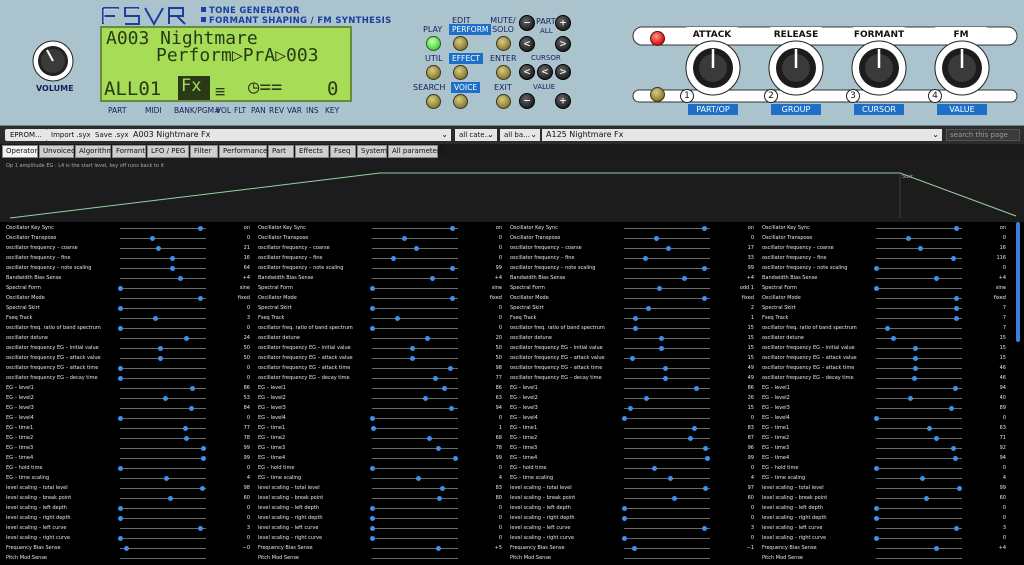  What do you see at coordinates (372, 151) in the screenshot?
I see `tab-system: System` at bounding box center [372, 151].